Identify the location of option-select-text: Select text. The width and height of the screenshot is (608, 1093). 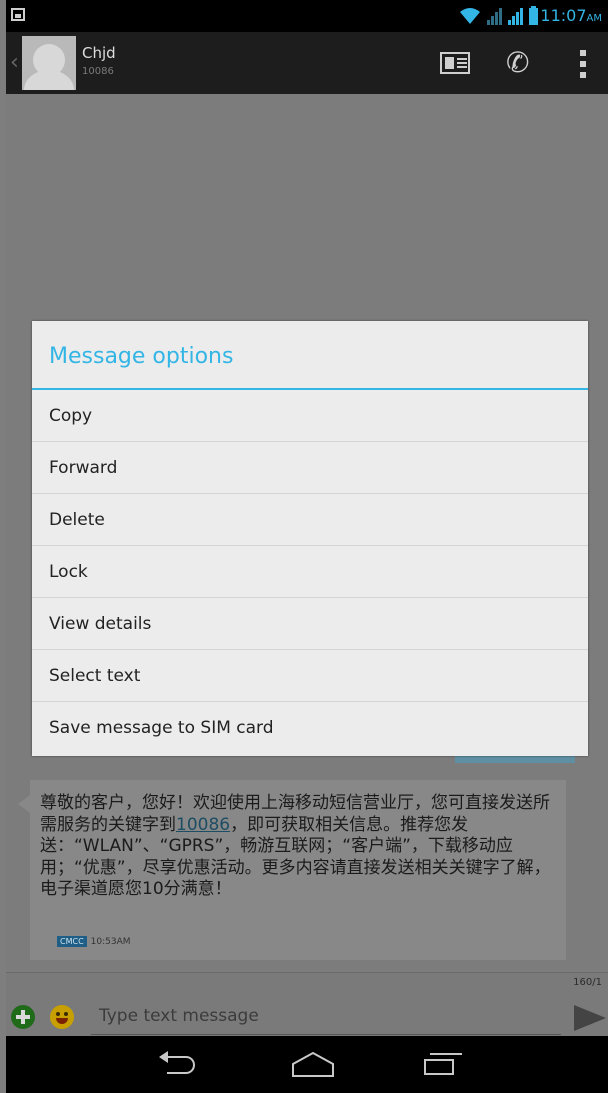
(310, 676).